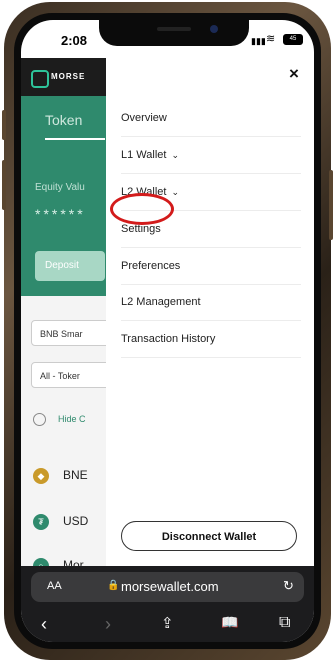 The height and width of the screenshot is (662, 335). Describe the element at coordinates (76, 521) in the screenshot. I see `token-symbol: USD` at that location.